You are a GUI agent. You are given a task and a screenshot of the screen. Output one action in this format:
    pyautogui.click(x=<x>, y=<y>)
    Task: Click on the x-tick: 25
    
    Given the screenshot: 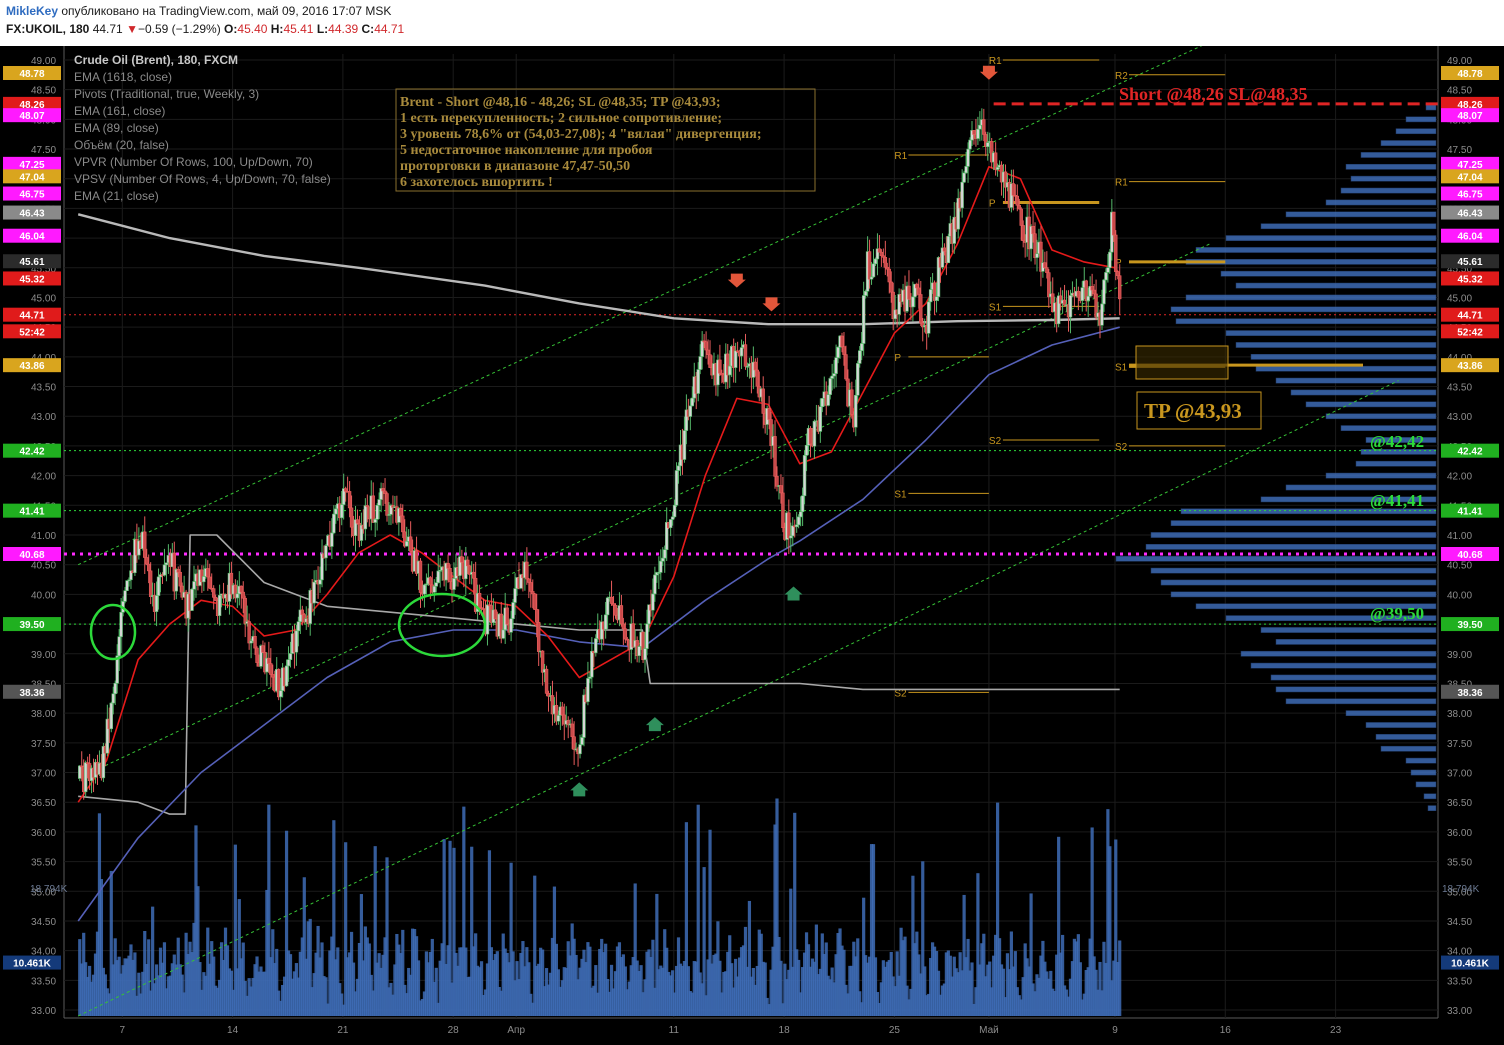 What is the action you would take?
    pyautogui.click(x=895, y=1030)
    